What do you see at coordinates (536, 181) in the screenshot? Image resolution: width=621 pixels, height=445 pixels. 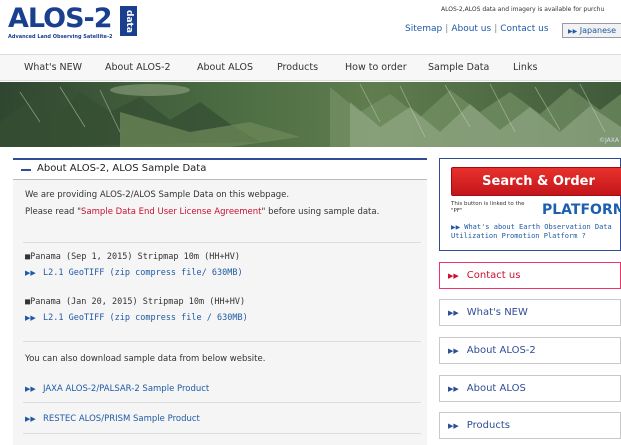 I see `search-order-button: Search & Order` at bounding box center [536, 181].